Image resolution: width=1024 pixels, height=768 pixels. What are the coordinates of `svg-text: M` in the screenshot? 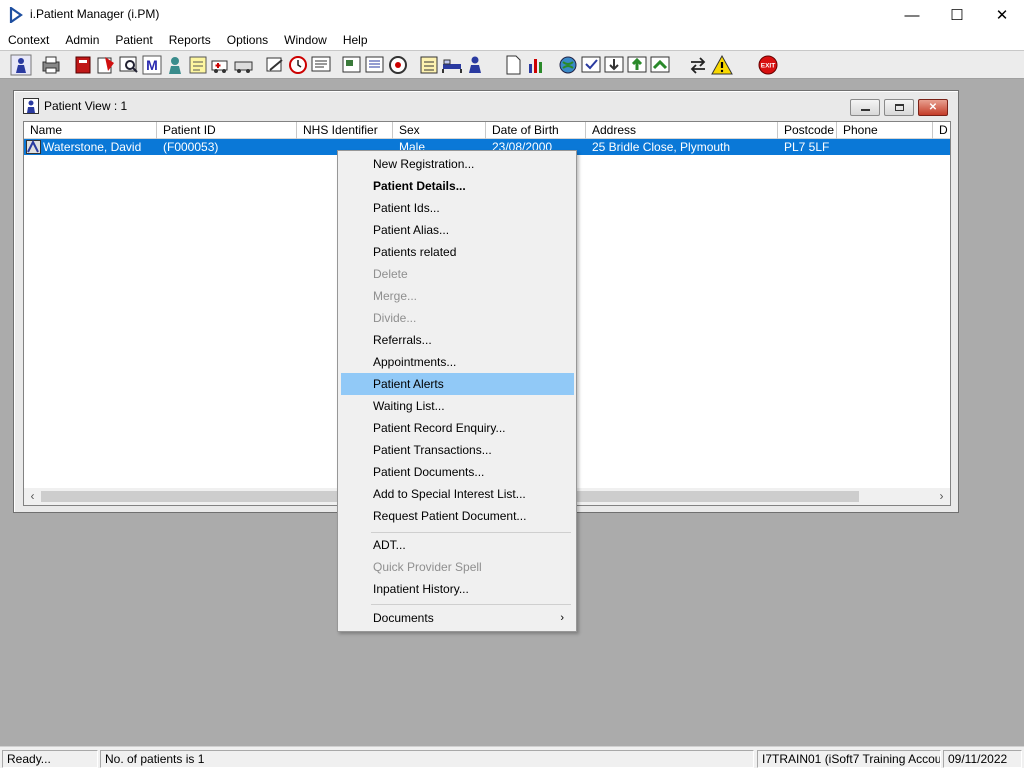 It's located at (152, 65).